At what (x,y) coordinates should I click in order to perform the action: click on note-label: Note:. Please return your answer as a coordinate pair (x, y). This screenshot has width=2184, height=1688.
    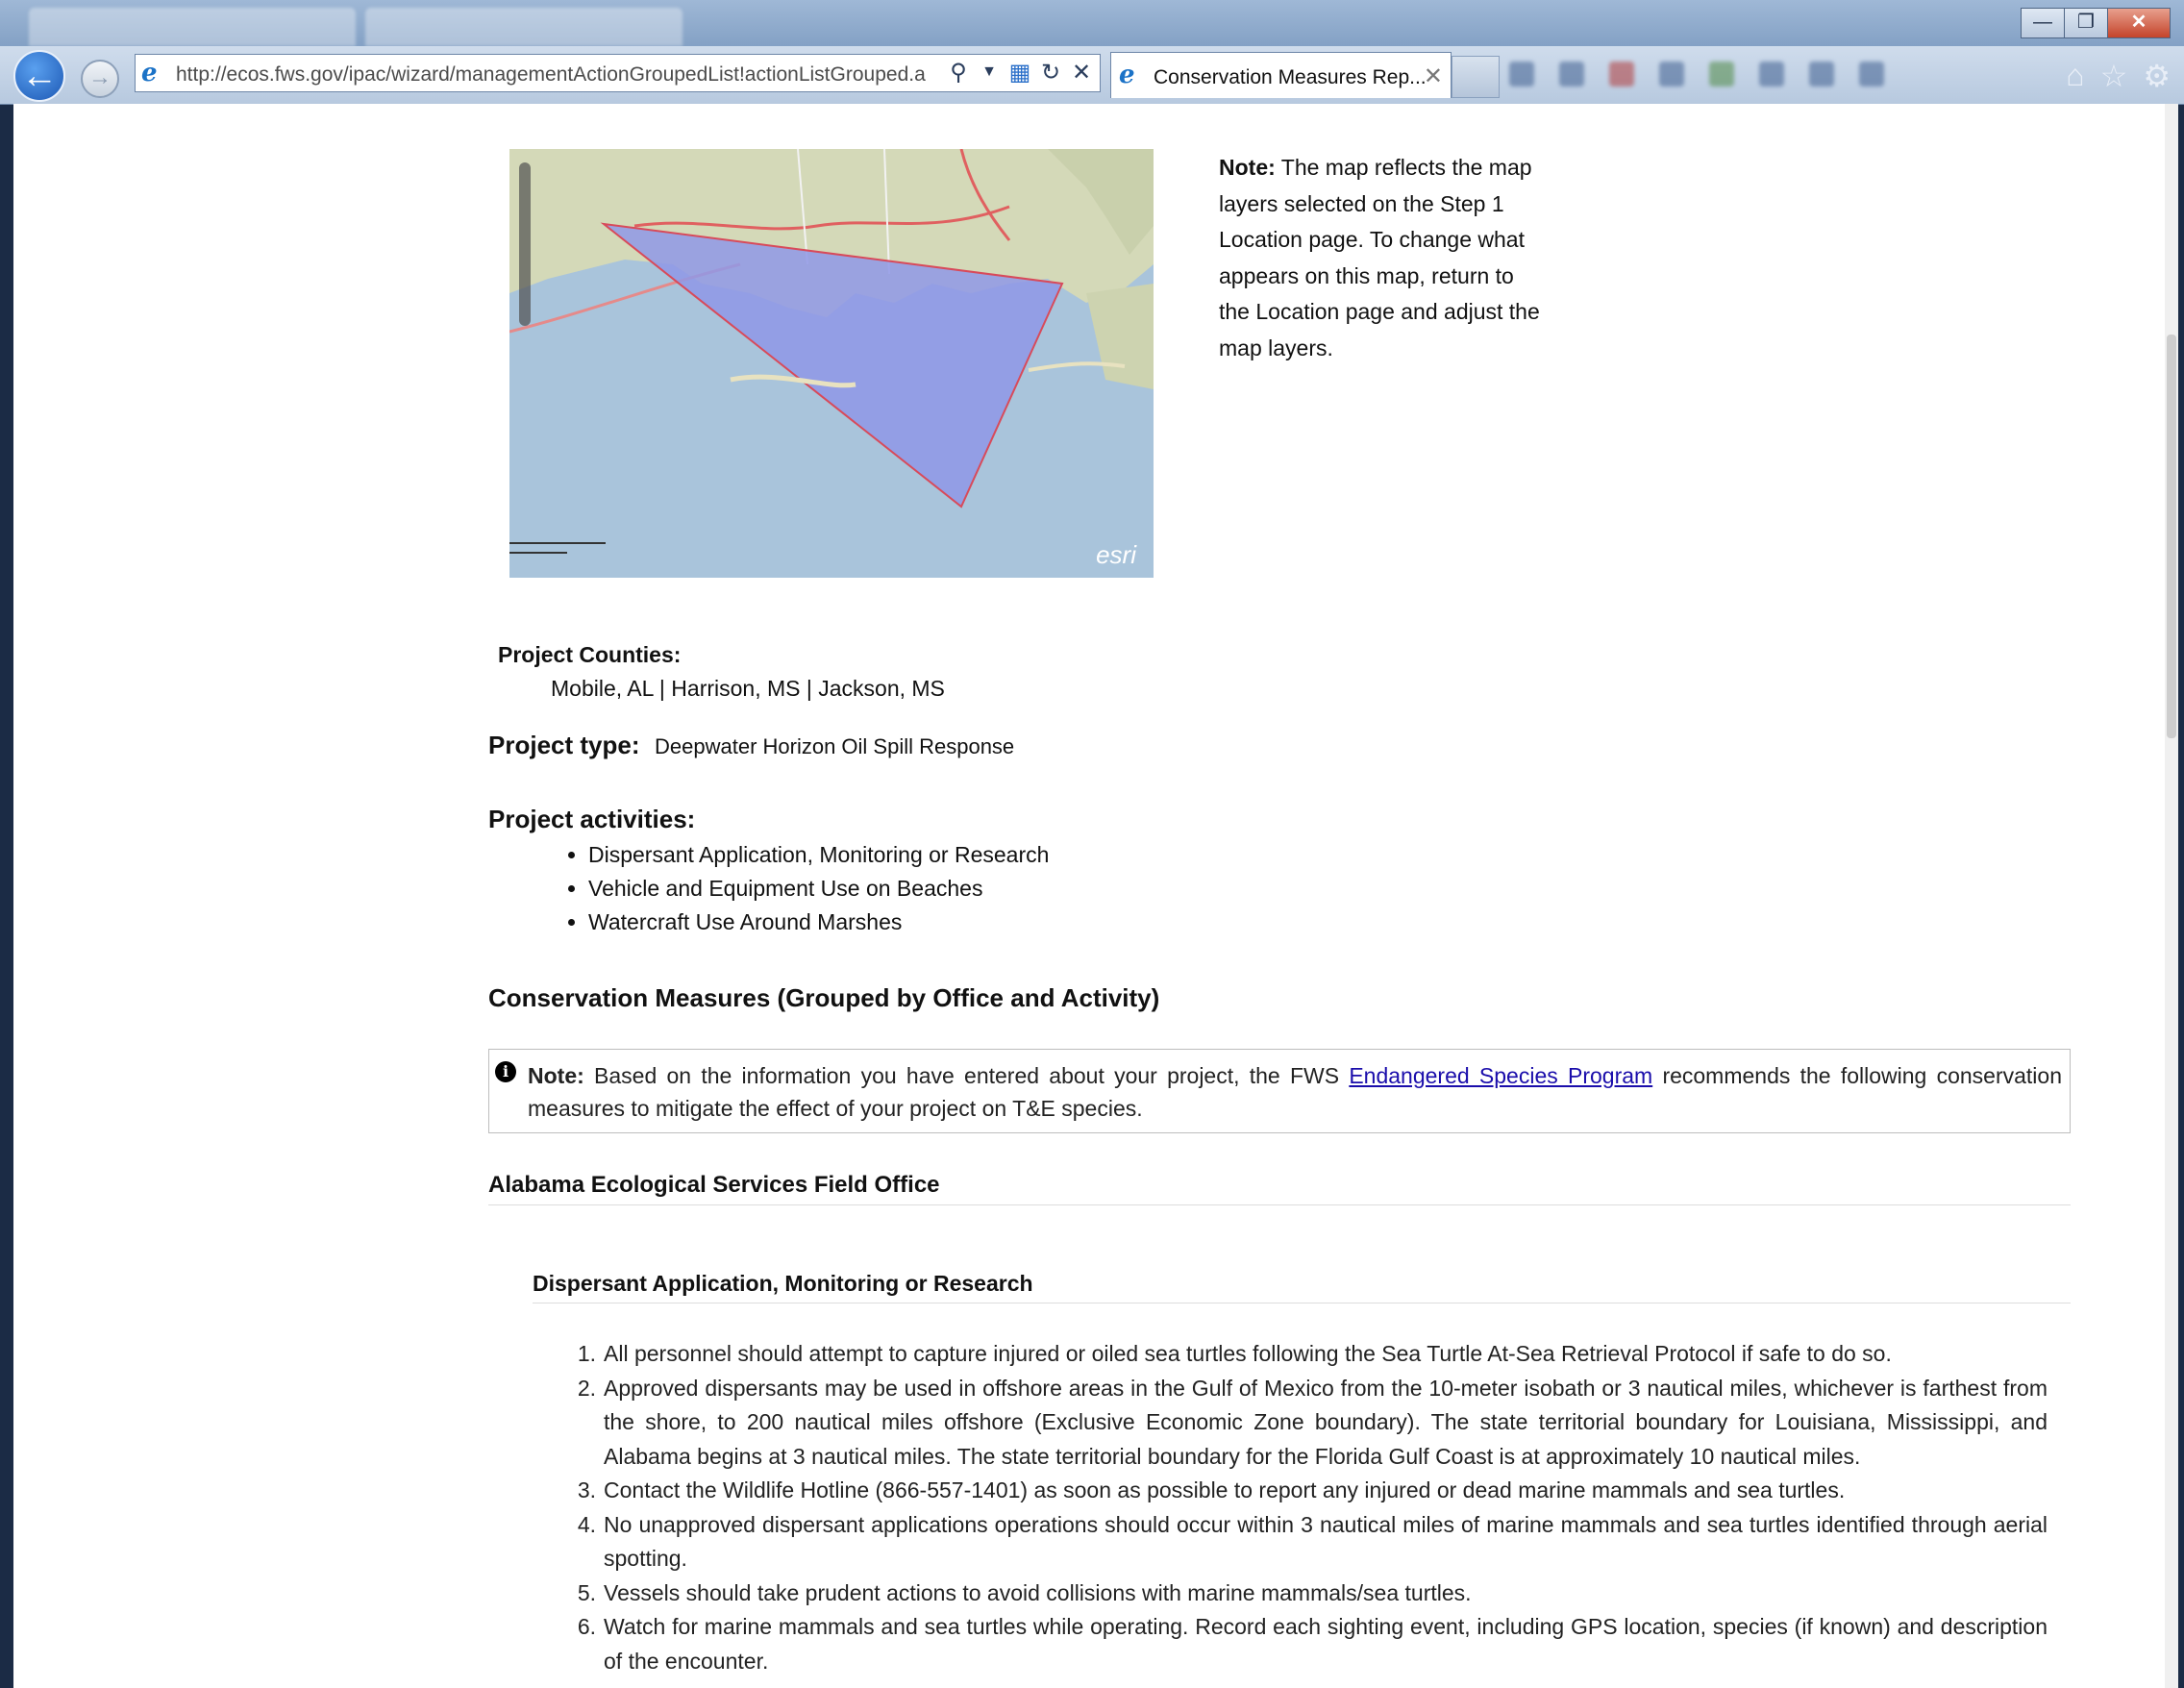
    Looking at the image, I should click on (556, 1075).